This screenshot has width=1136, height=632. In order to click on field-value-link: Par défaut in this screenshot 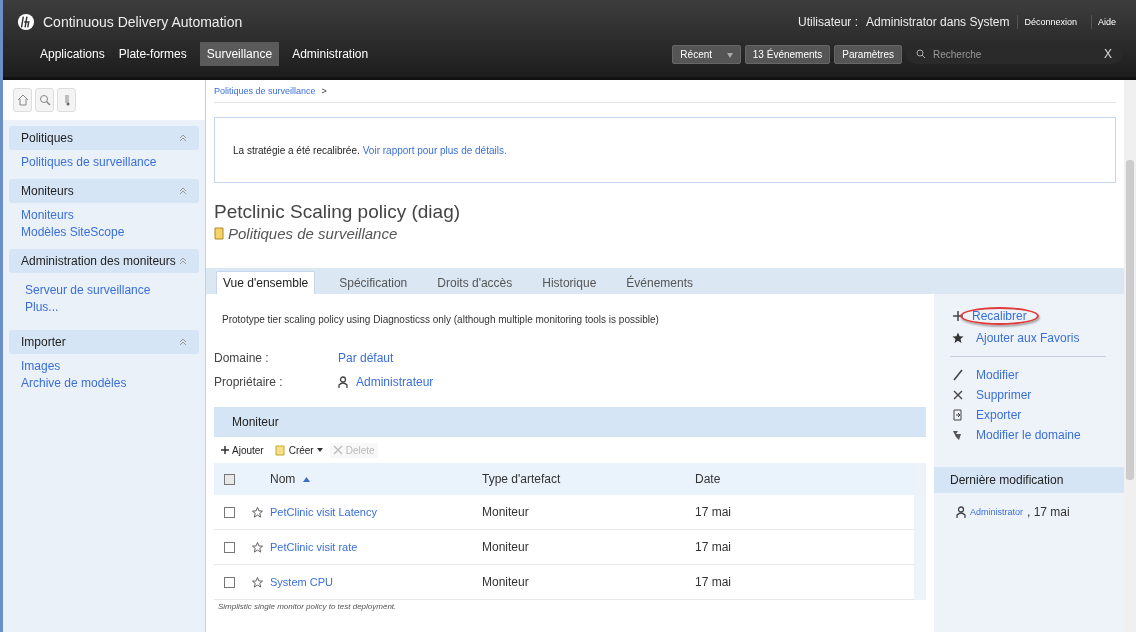, I will do `click(366, 358)`.